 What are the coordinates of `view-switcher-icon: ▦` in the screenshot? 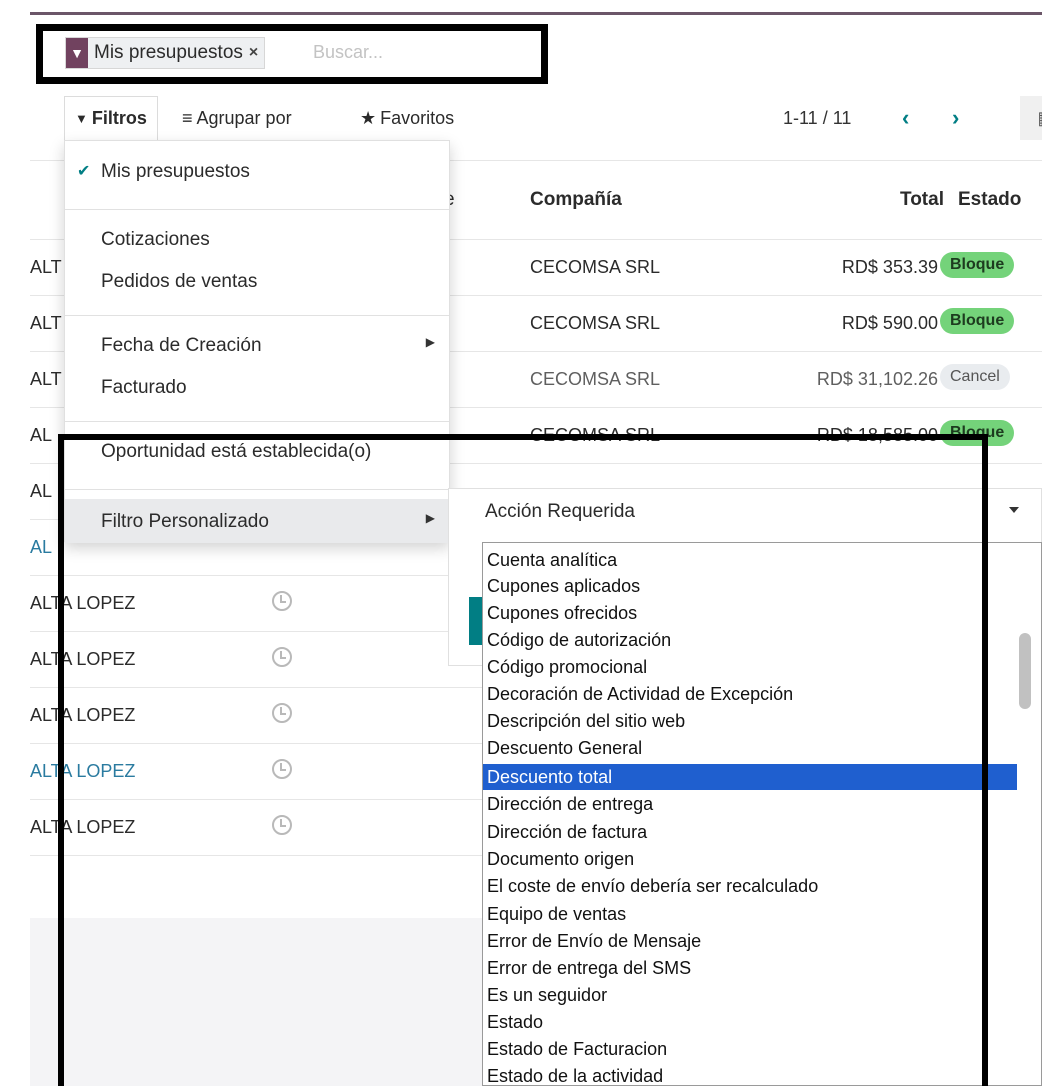 It's located at (1031, 118).